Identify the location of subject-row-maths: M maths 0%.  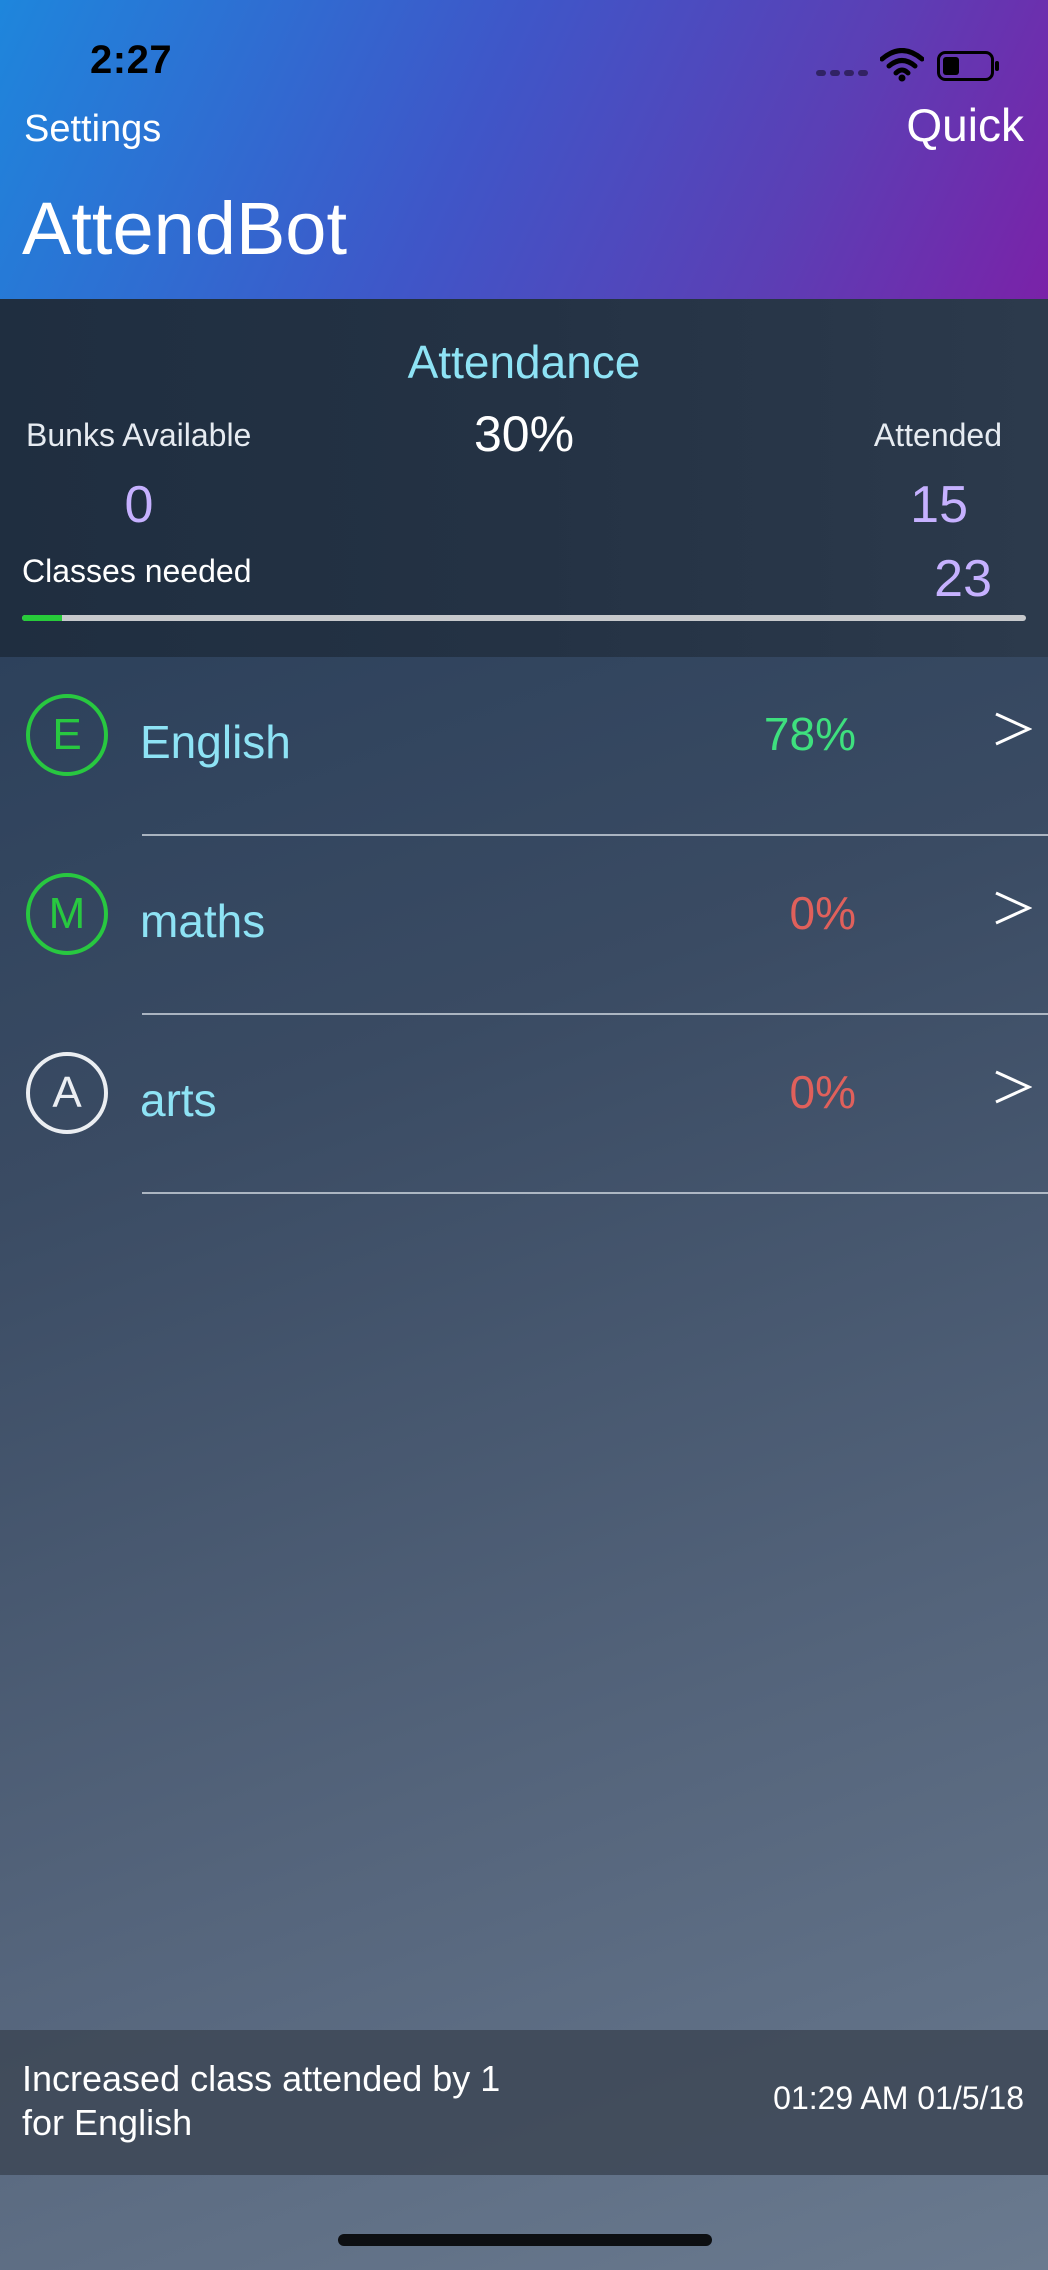
(524, 925).